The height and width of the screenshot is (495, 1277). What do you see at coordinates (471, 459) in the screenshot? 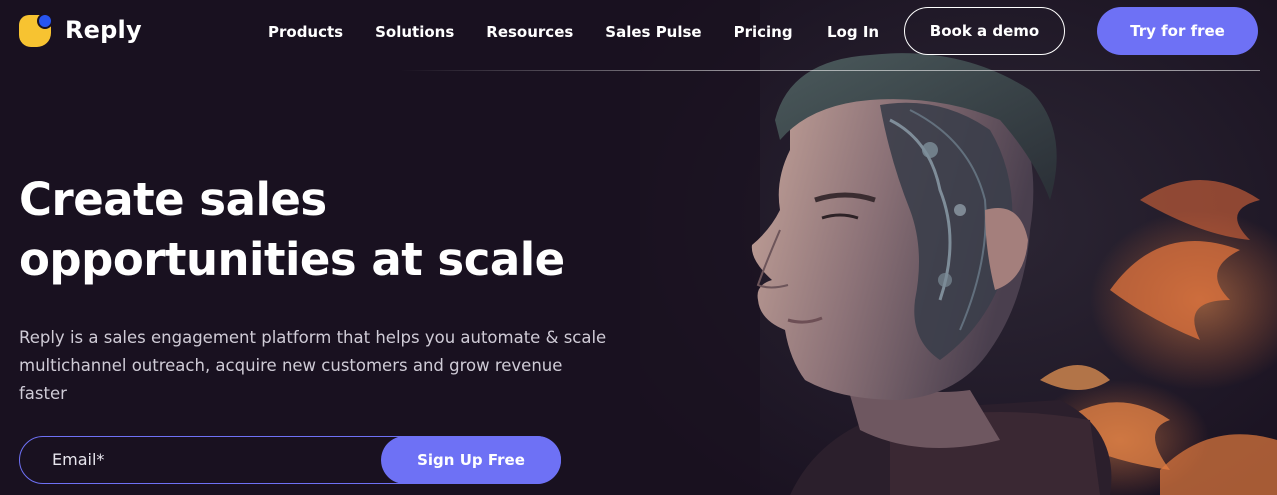
I see `sign-up-free-button: Sign Up Free` at bounding box center [471, 459].